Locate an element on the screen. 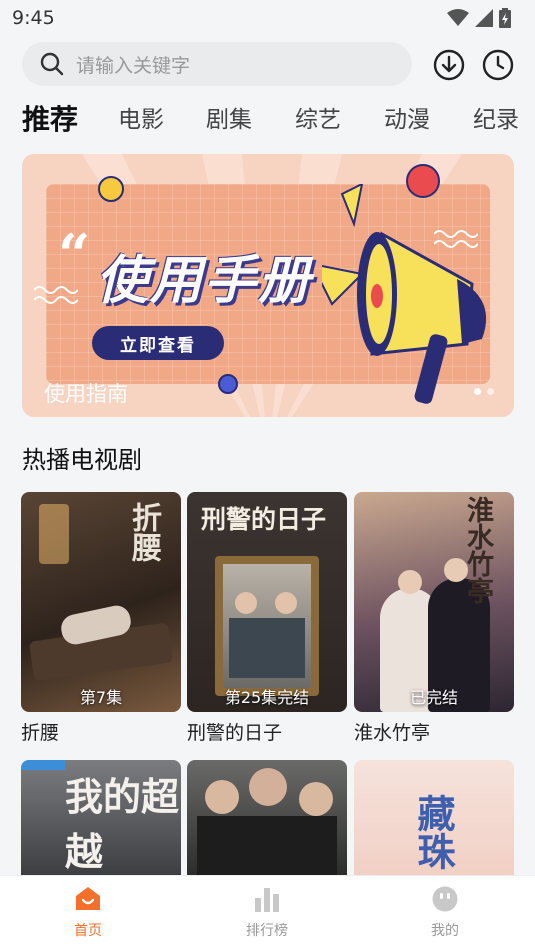  drama-card: 藏珠 is located at coordinates (434, 820).